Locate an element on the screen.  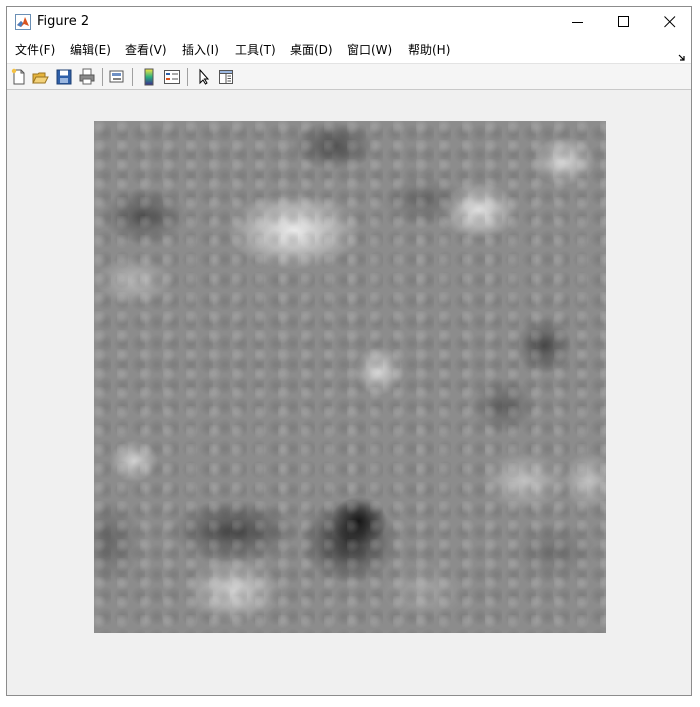
save-icon is located at coordinates (64, 77).